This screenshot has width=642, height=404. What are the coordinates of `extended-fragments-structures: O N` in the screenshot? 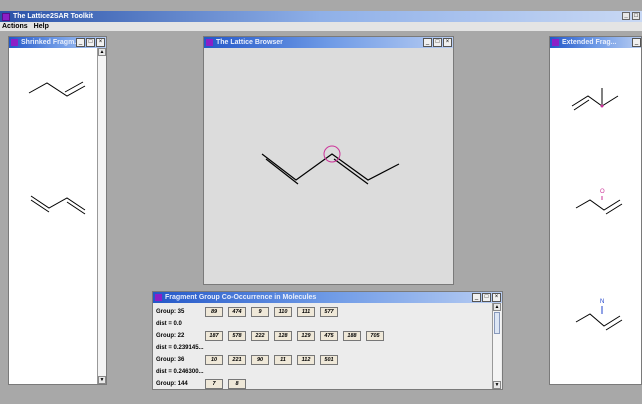 It's located at (597, 209).